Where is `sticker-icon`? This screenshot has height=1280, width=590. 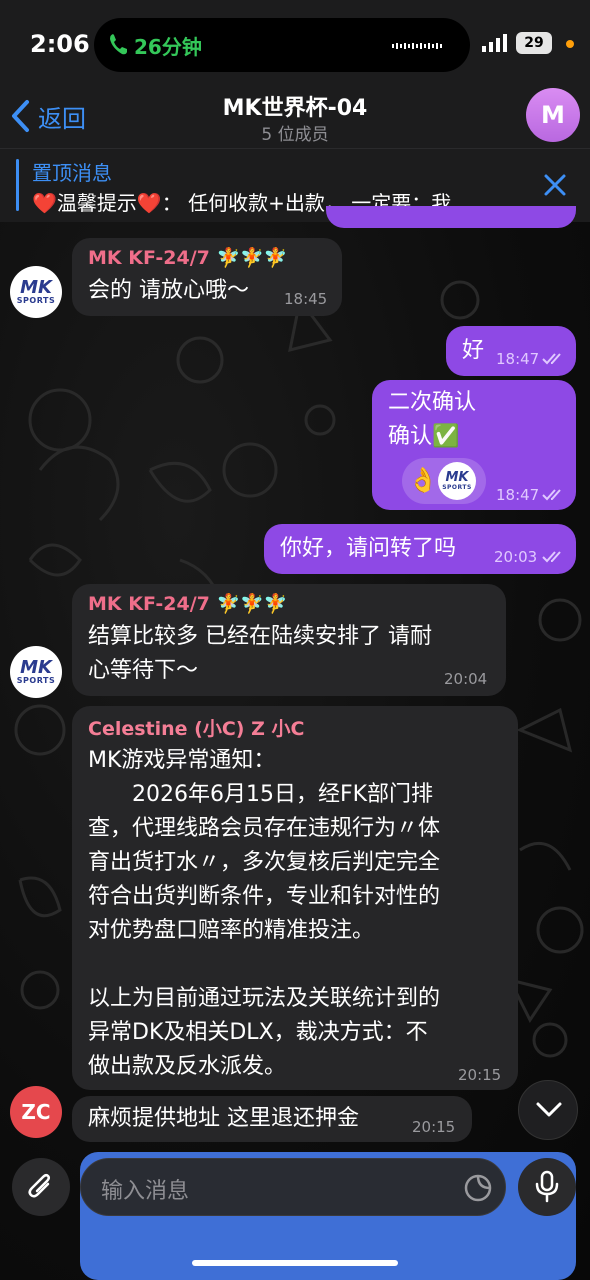
sticker-icon is located at coordinates (478, 1188).